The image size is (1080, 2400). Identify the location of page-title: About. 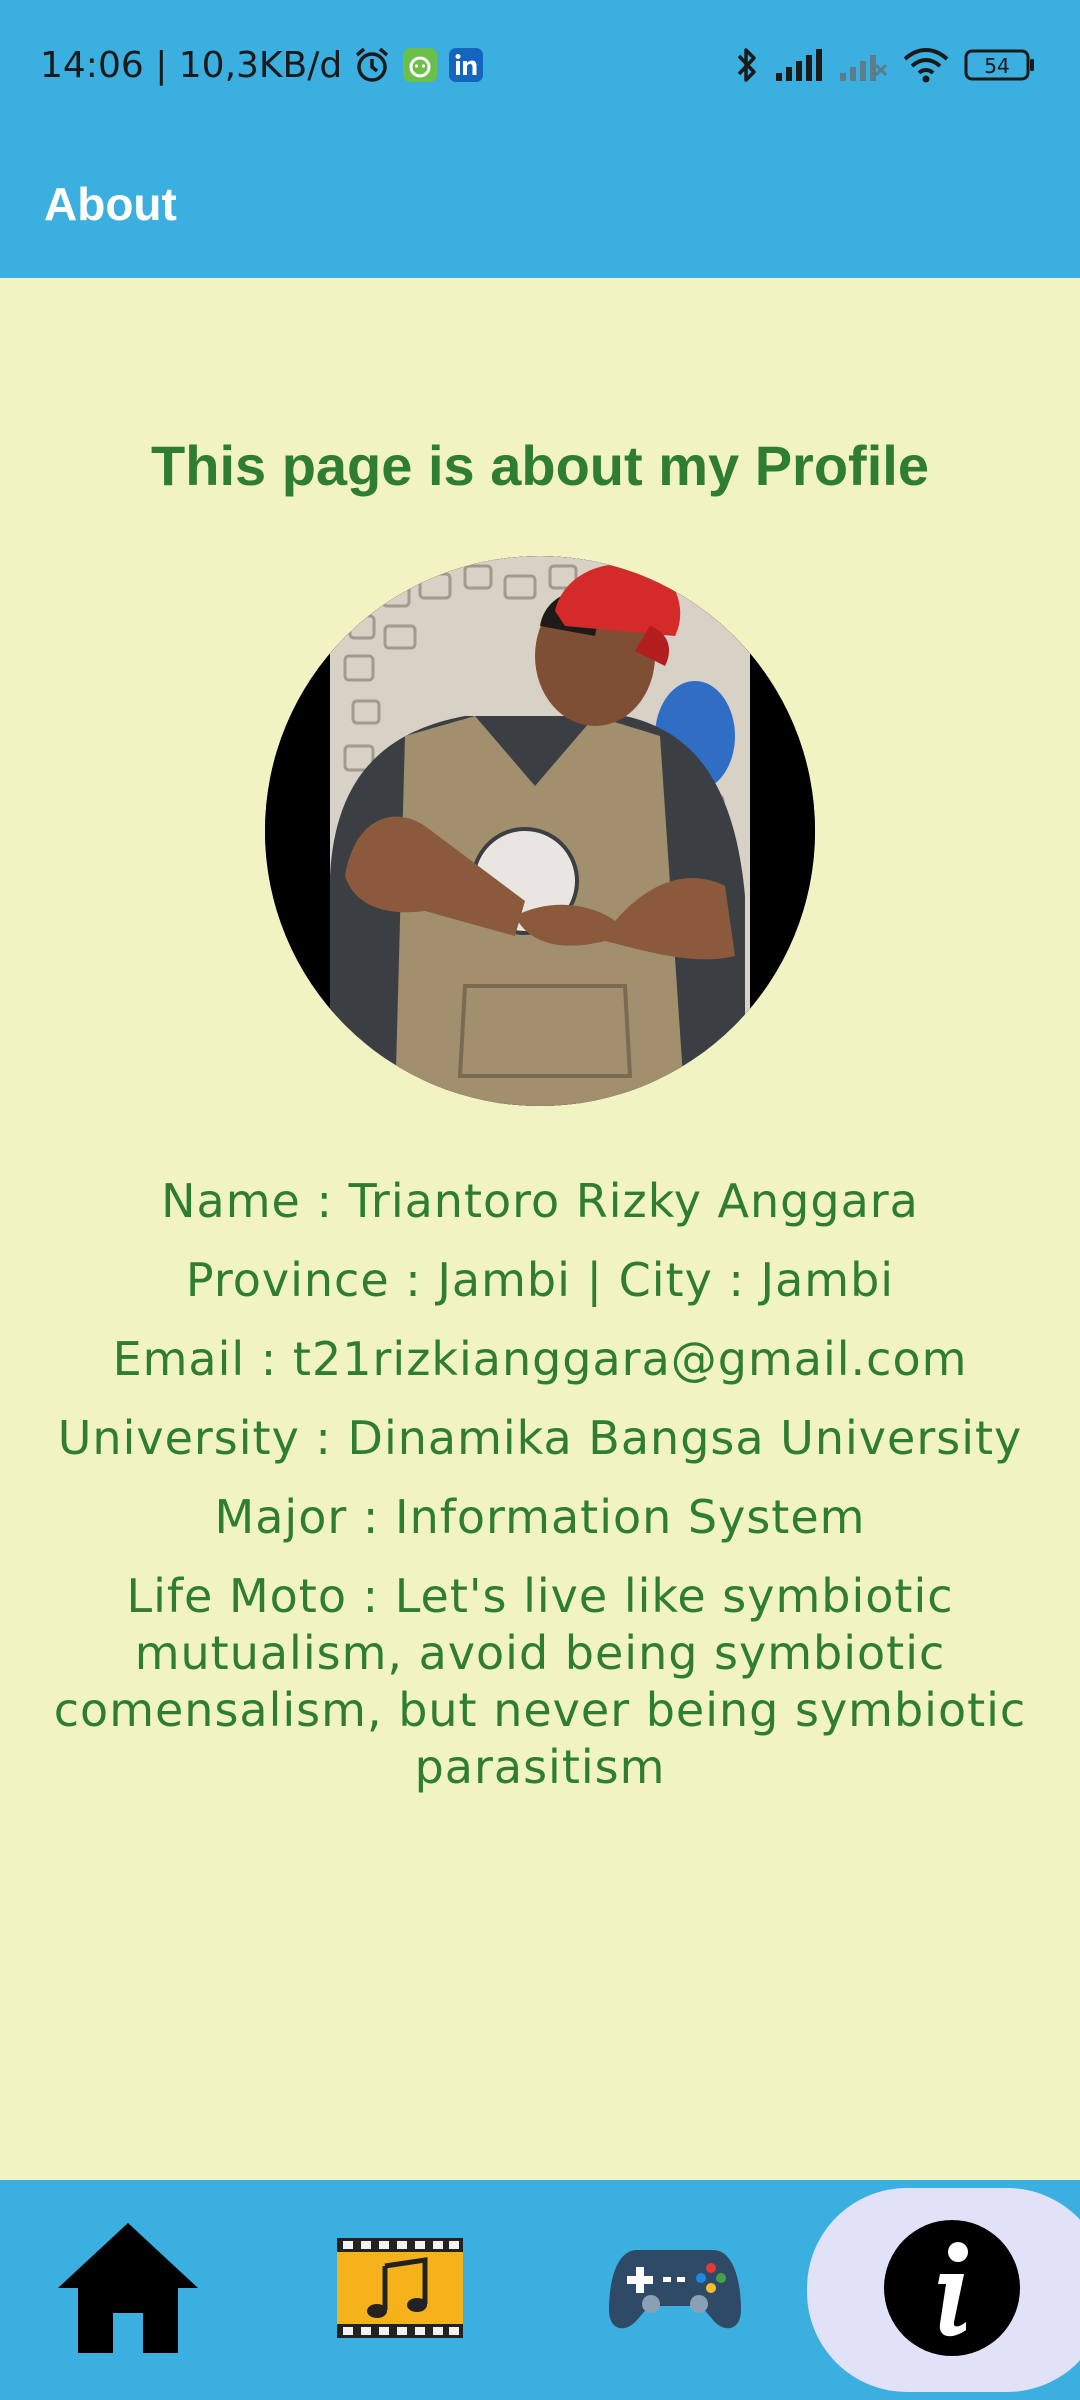
(110, 204).